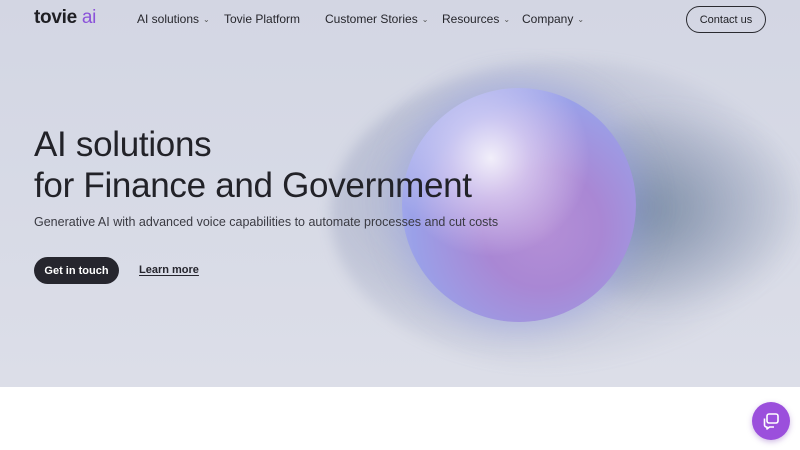 The height and width of the screenshot is (450, 800). Describe the element at coordinates (55, 17) in the screenshot. I see `logo-wordmark: tovie` at that location.